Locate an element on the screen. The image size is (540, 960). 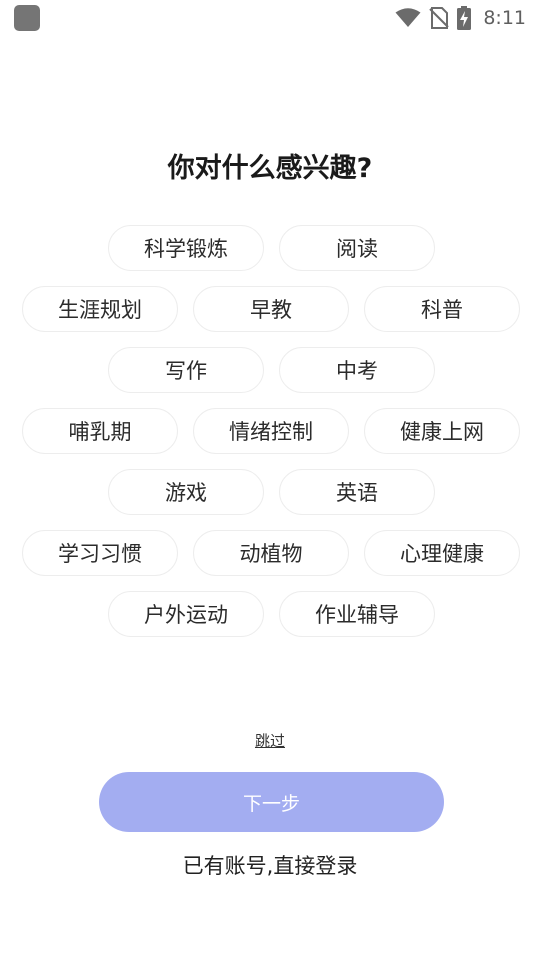
page-title: 你对什么感兴趣? is located at coordinates (270, 168).